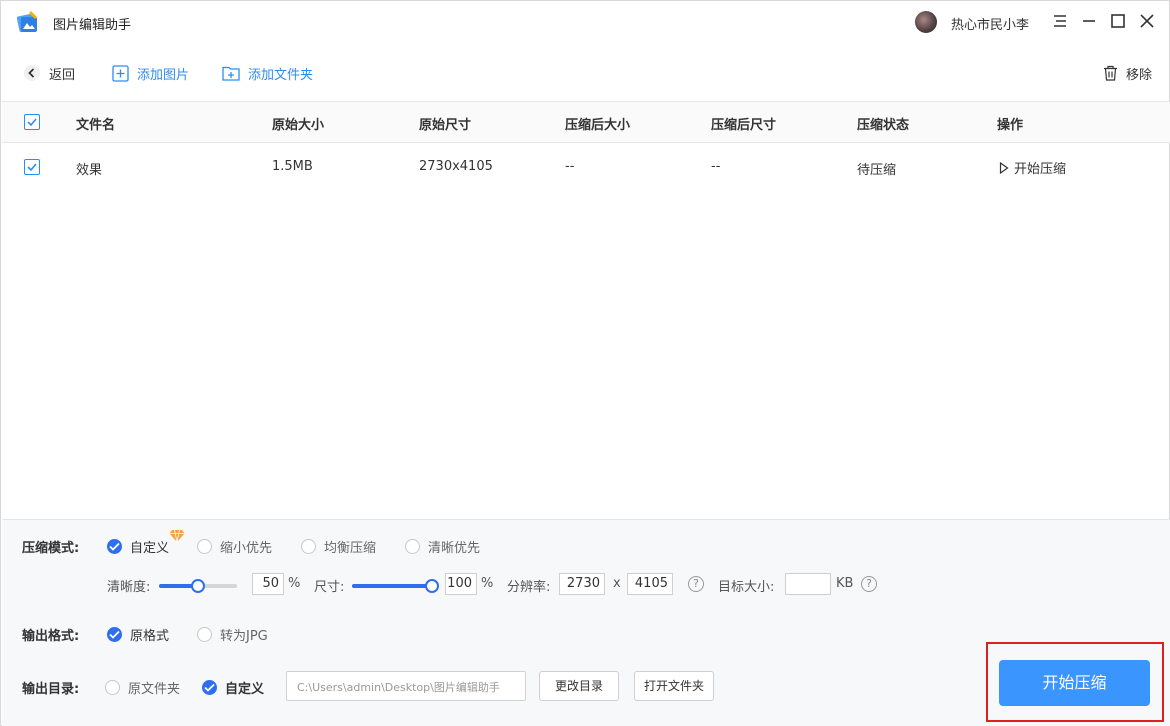  What do you see at coordinates (696, 584) in the screenshot?
I see `resolution-help-icon: ?` at bounding box center [696, 584].